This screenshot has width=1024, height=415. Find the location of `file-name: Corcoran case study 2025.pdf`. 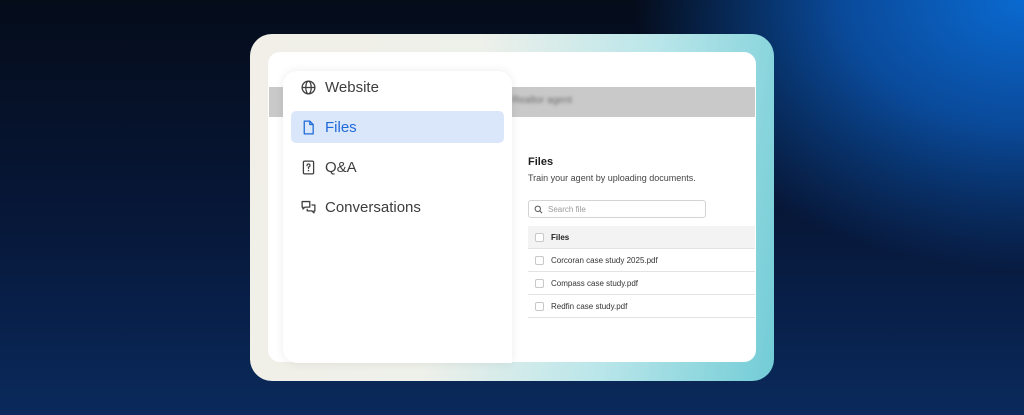

file-name: Corcoran case study 2025.pdf is located at coordinates (604, 260).